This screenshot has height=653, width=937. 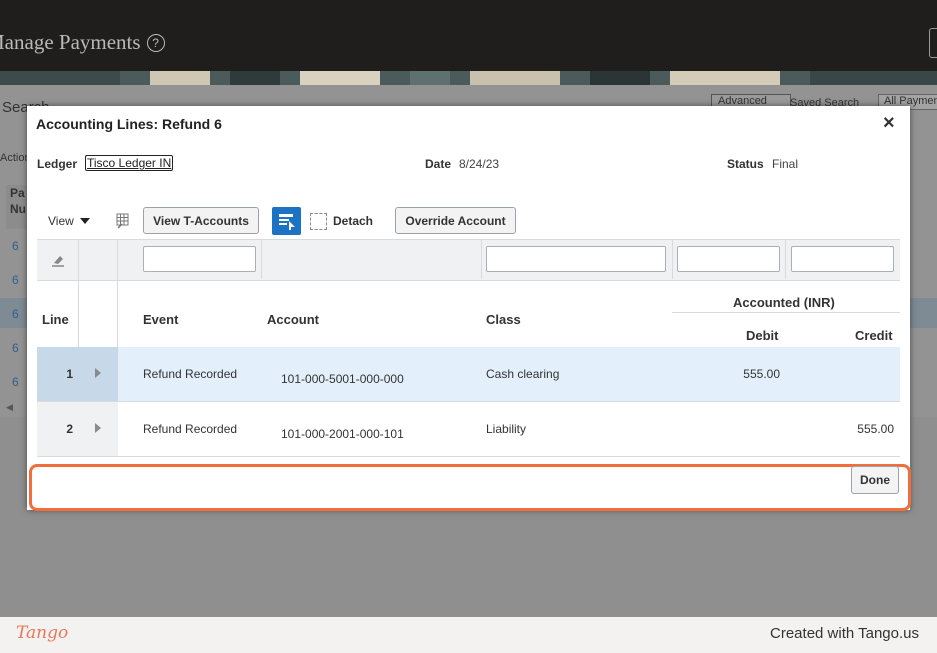 What do you see at coordinates (889, 123) in the screenshot?
I see `close-icon: ×` at bounding box center [889, 123].